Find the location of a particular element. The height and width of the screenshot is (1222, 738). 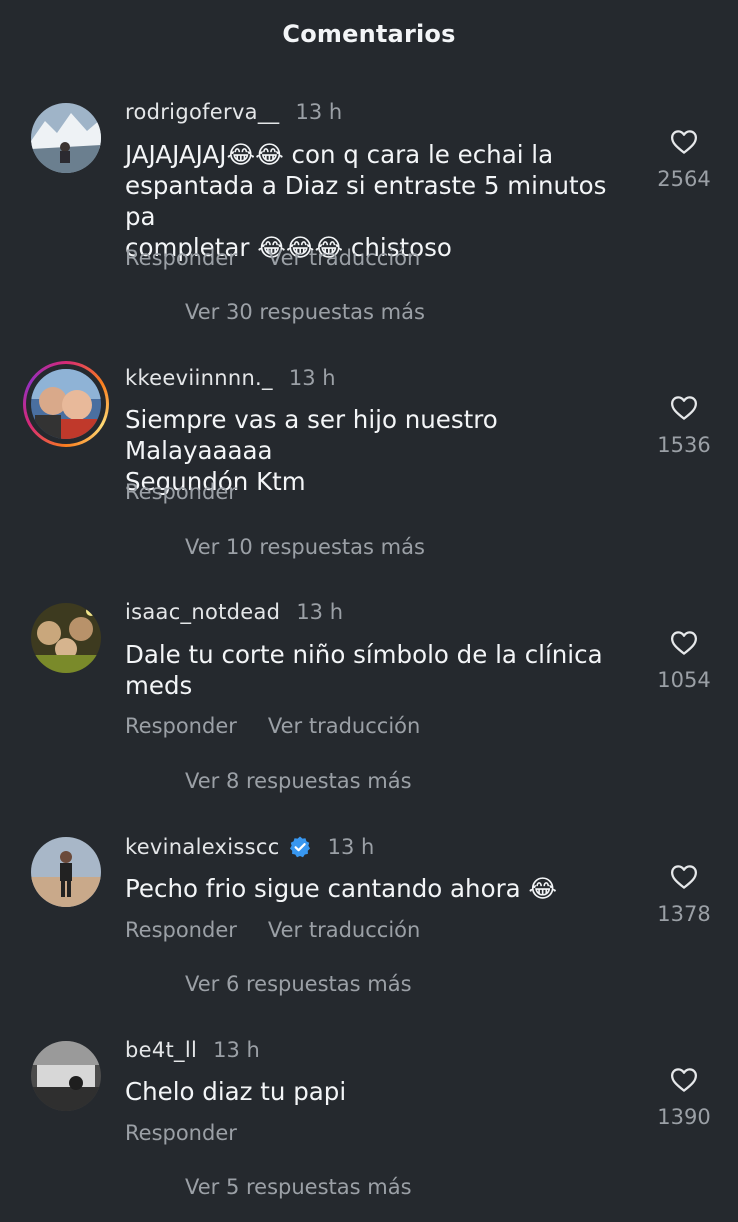

like-group: 1054 is located at coordinates (684, 660).